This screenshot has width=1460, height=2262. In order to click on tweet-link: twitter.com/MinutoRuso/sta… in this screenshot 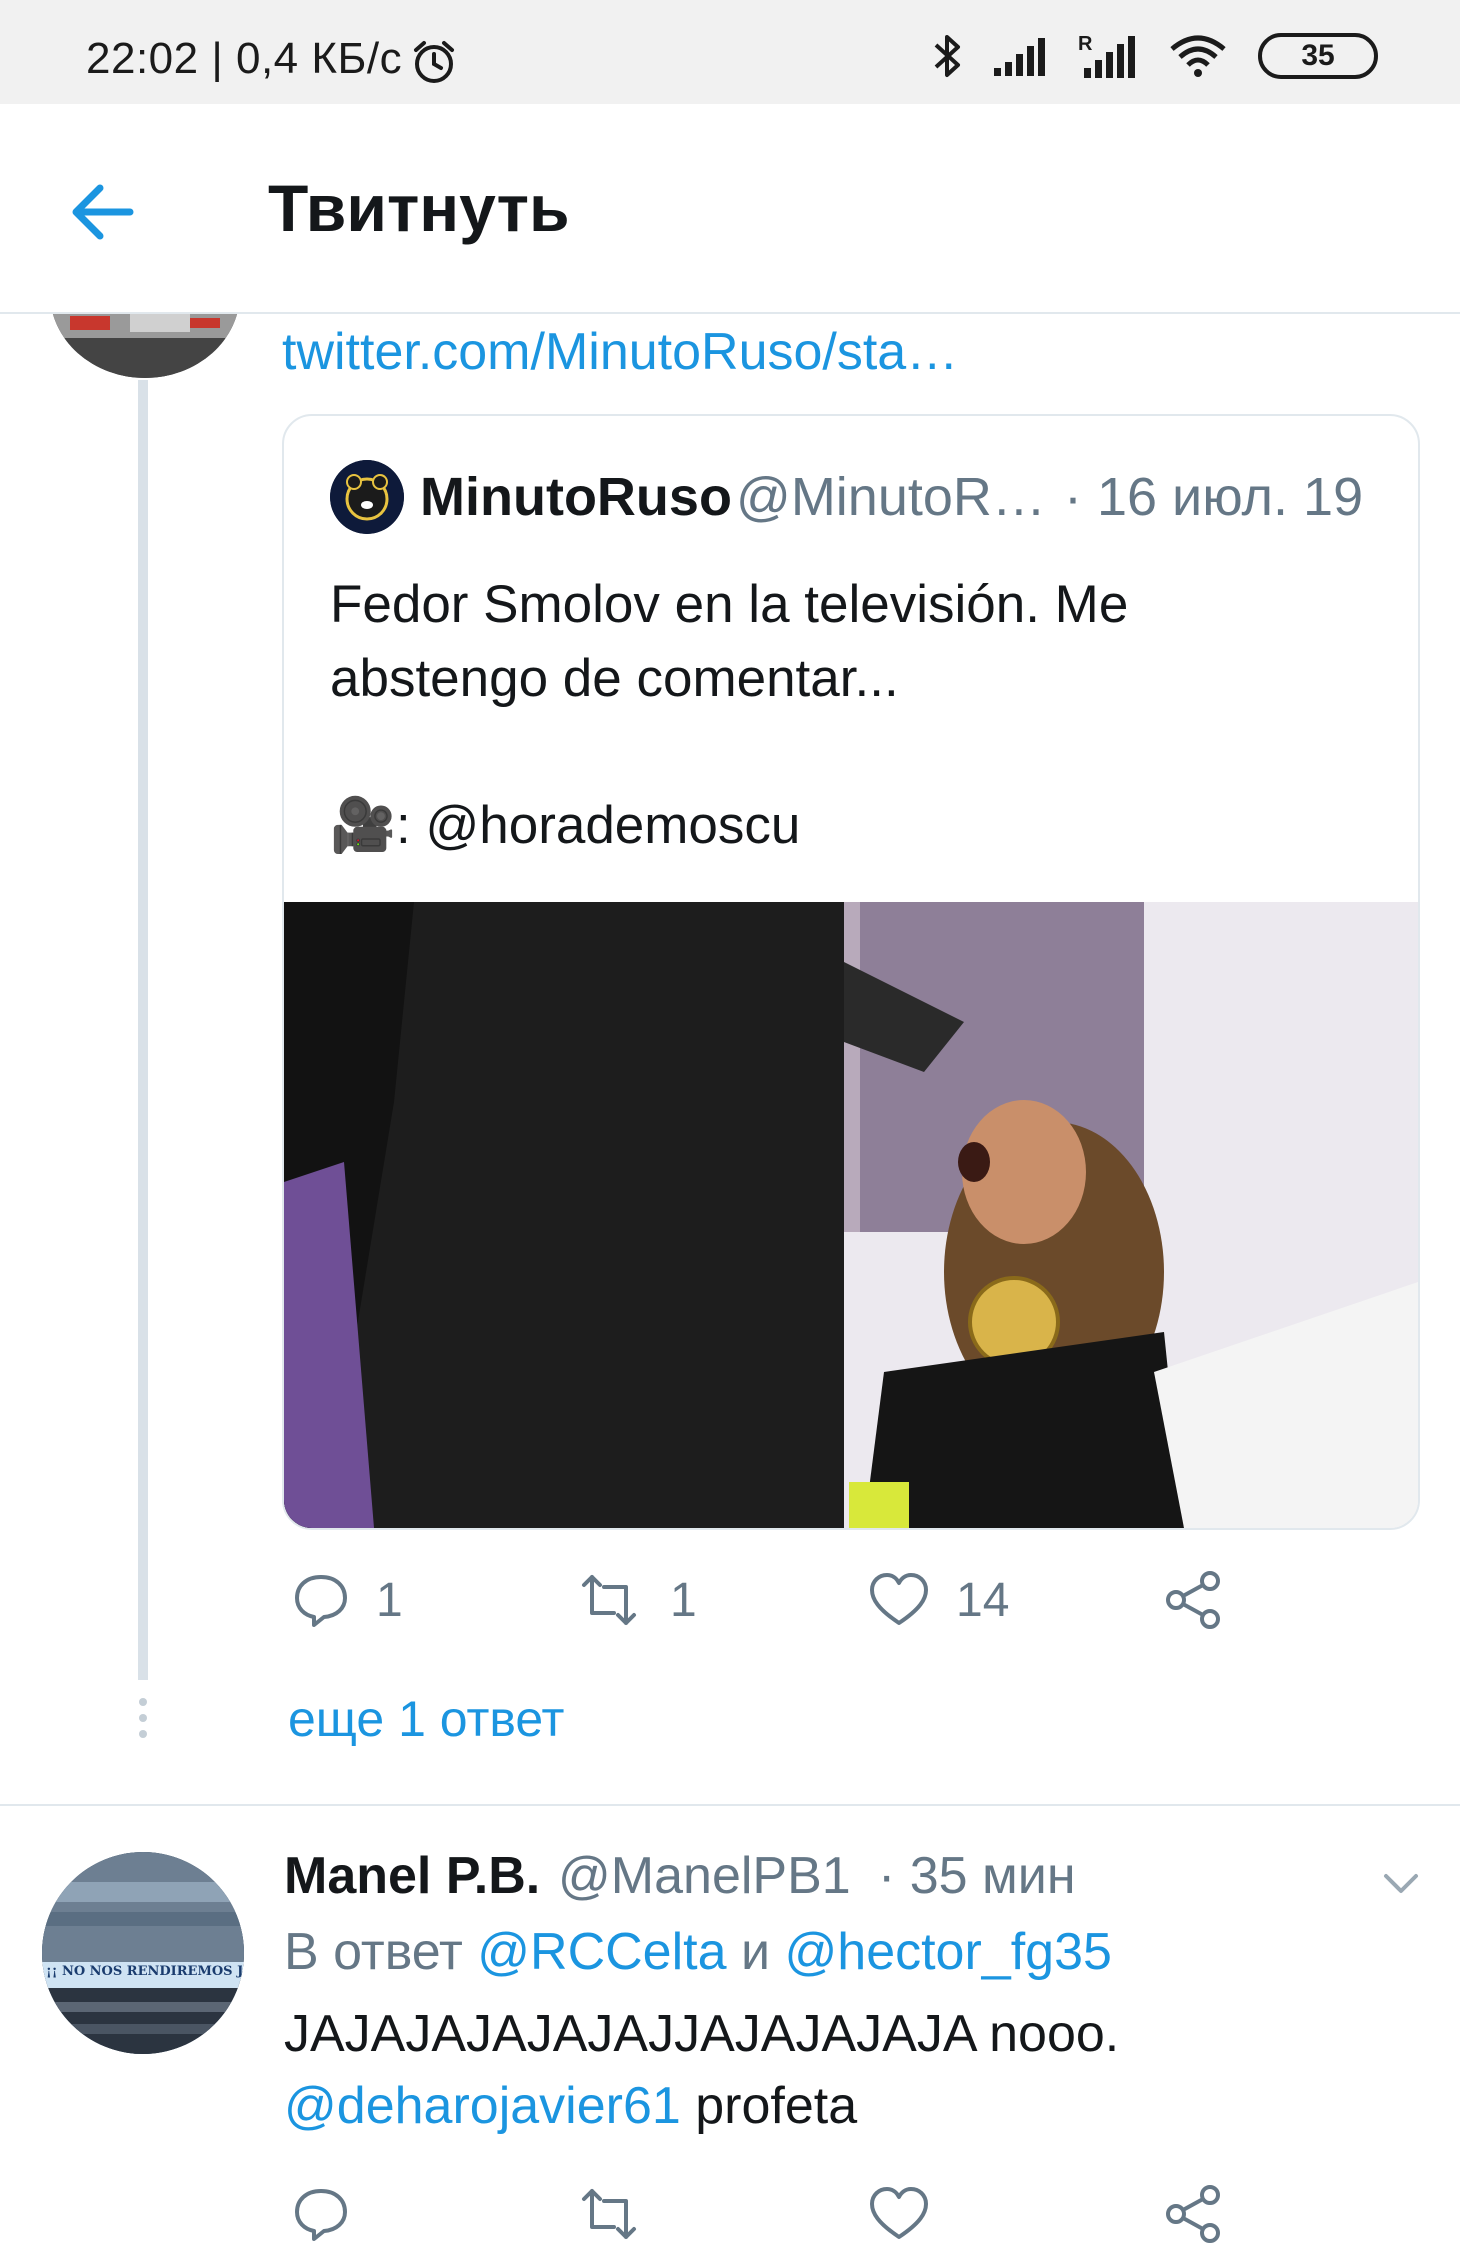, I will do `click(620, 352)`.